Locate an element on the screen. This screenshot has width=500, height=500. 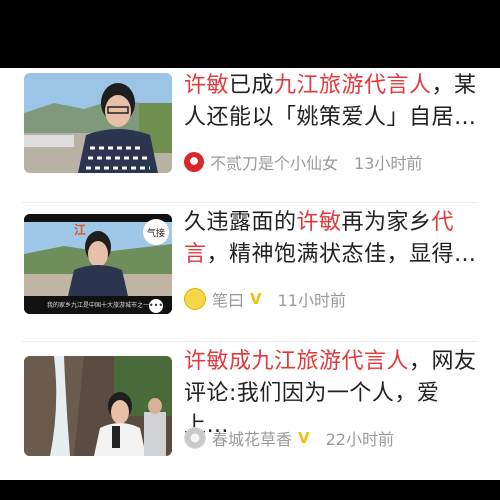
red-circle-icon is located at coordinates (194, 162).